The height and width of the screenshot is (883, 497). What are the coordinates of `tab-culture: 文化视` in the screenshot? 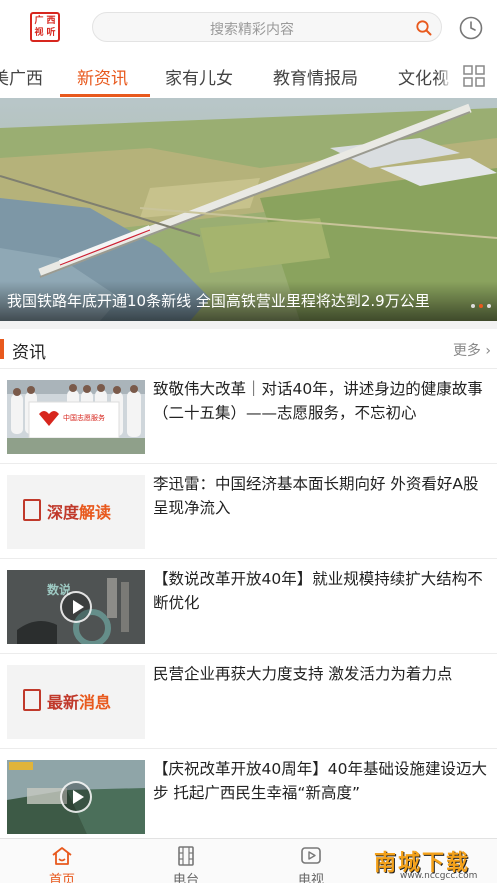 It's located at (423, 76).